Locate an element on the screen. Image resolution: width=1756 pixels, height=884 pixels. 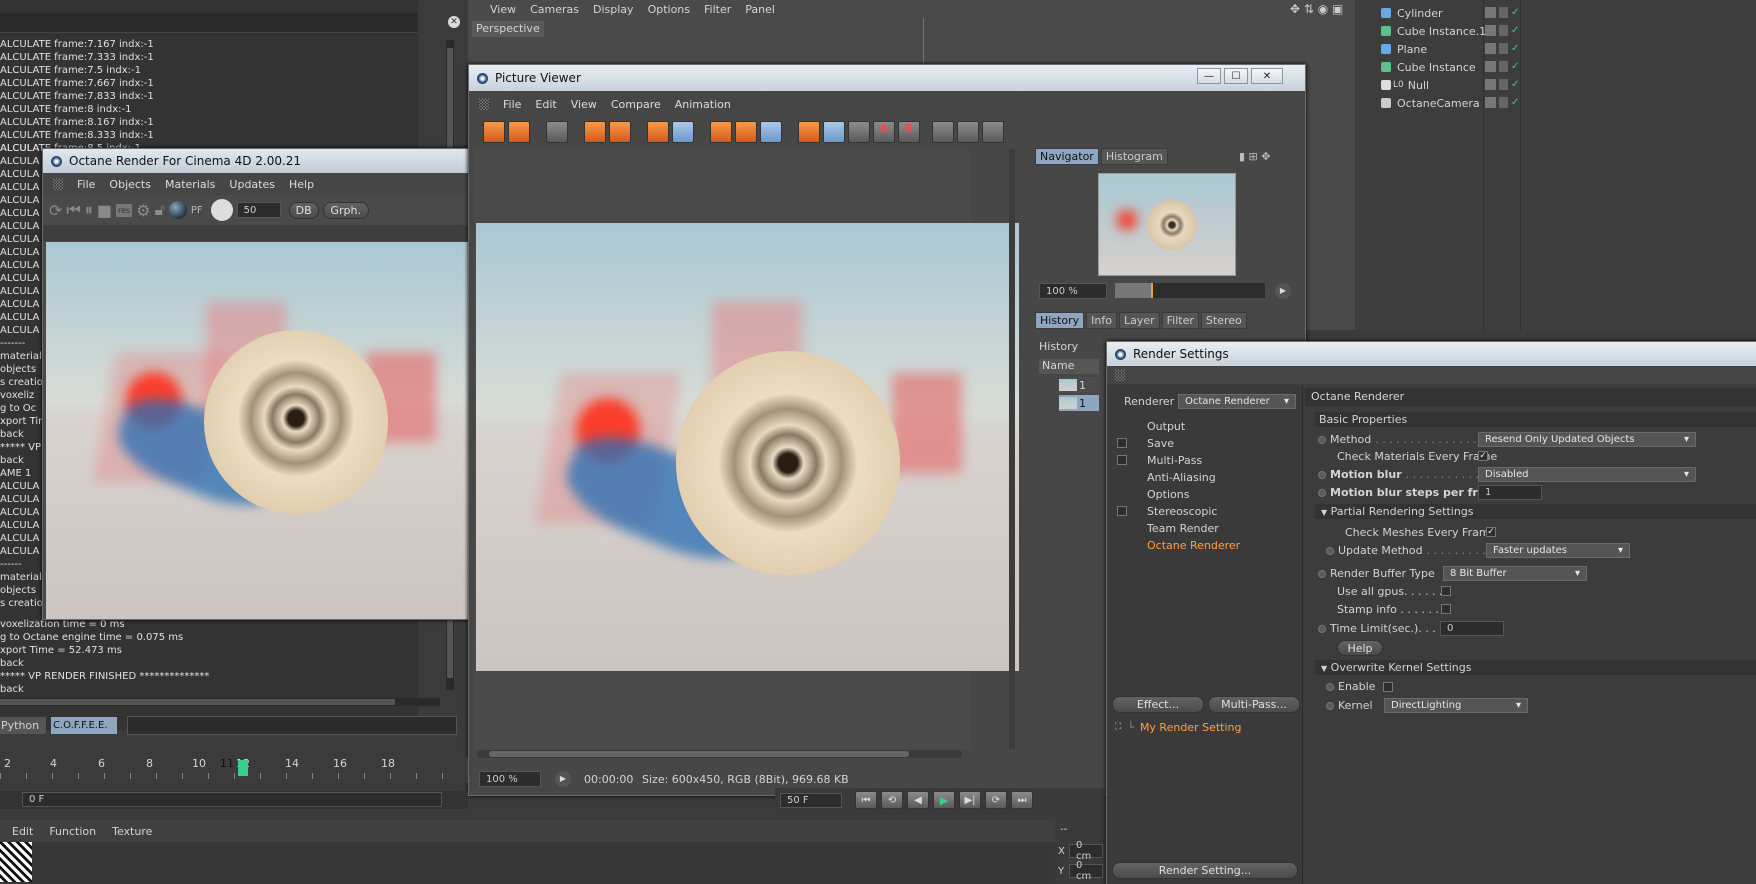
console-close-icon: ✕ is located at coordinates (454, 22).